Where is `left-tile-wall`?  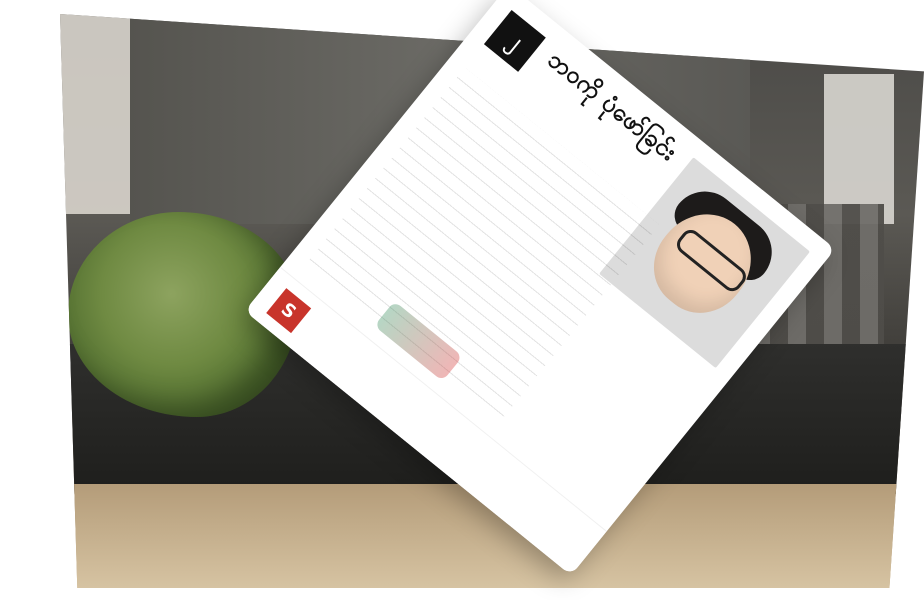 left-tile-wall is located at coordinates (95, 114).